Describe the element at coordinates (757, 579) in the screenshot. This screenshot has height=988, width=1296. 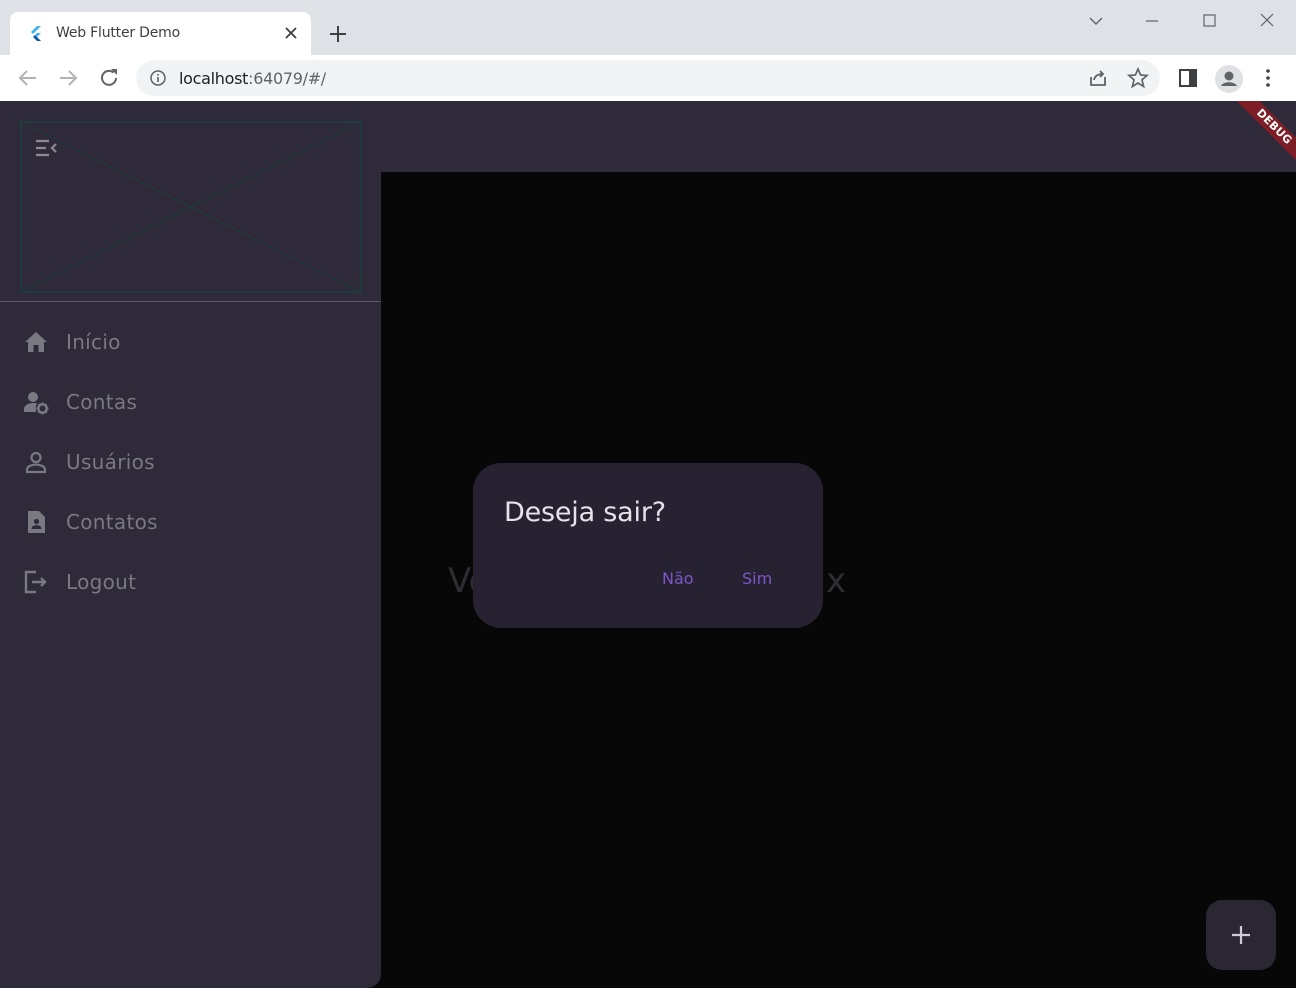
I see `yes-button: Sim` at that location.